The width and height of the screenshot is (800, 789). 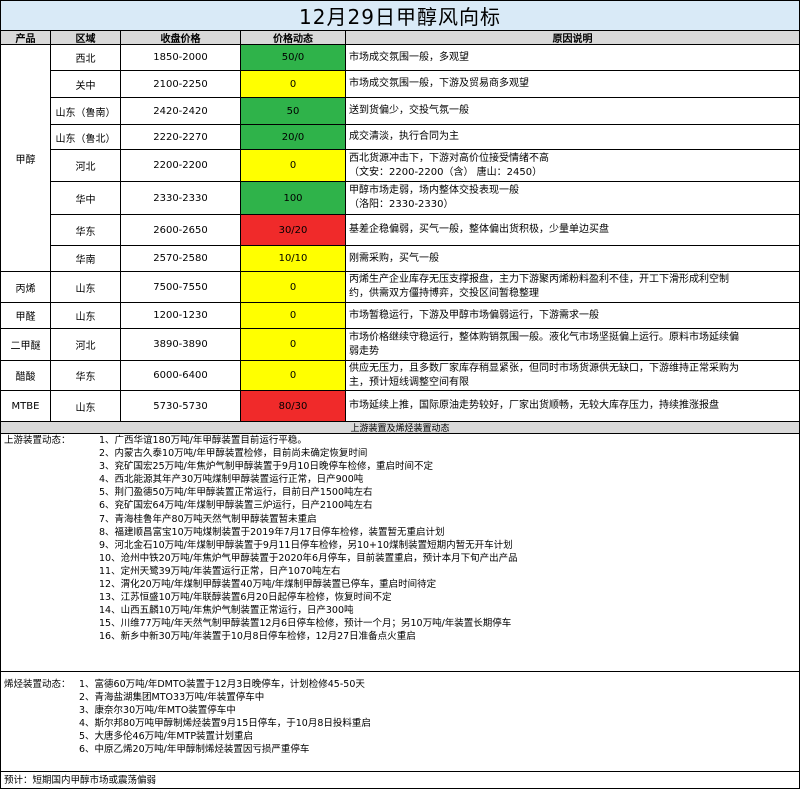 What do you see at coordinates (220, 571) in the screenshot?
I see `list-item: 11、定州天鹭39万吨/年装置运行正常，日产1070吨左右` at bounding box center [220, 571].